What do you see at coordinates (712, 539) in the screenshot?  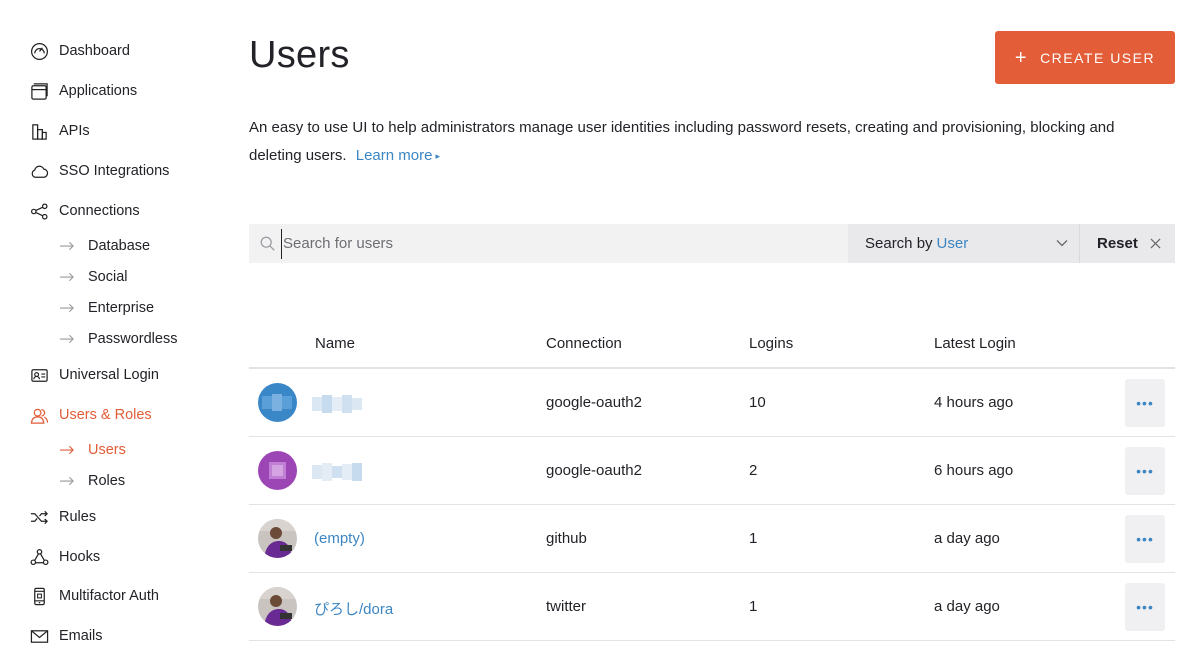 I see `table-row: (empty) github 1 a day ago •••` at bounding box center [712, 539].